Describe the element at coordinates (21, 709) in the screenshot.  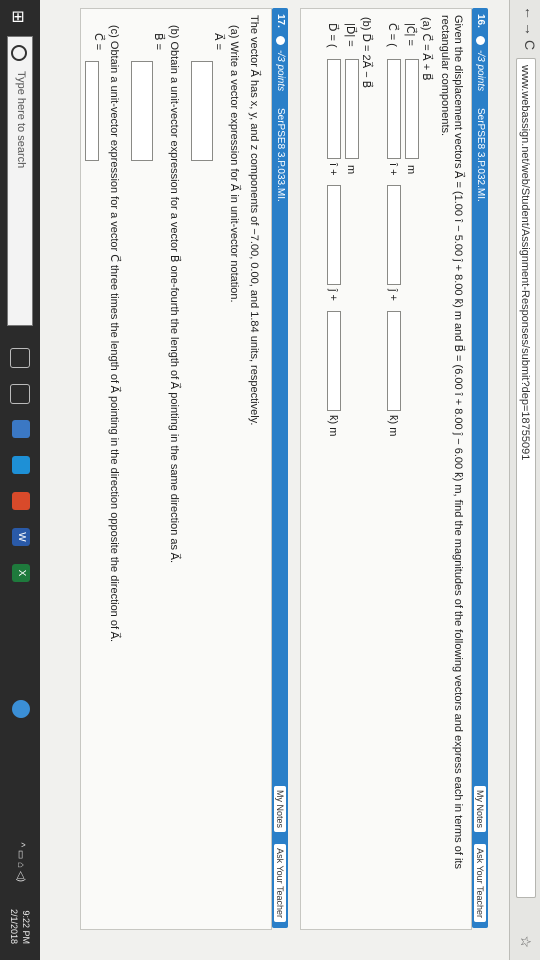
I see `notification-app-icon` at that location.